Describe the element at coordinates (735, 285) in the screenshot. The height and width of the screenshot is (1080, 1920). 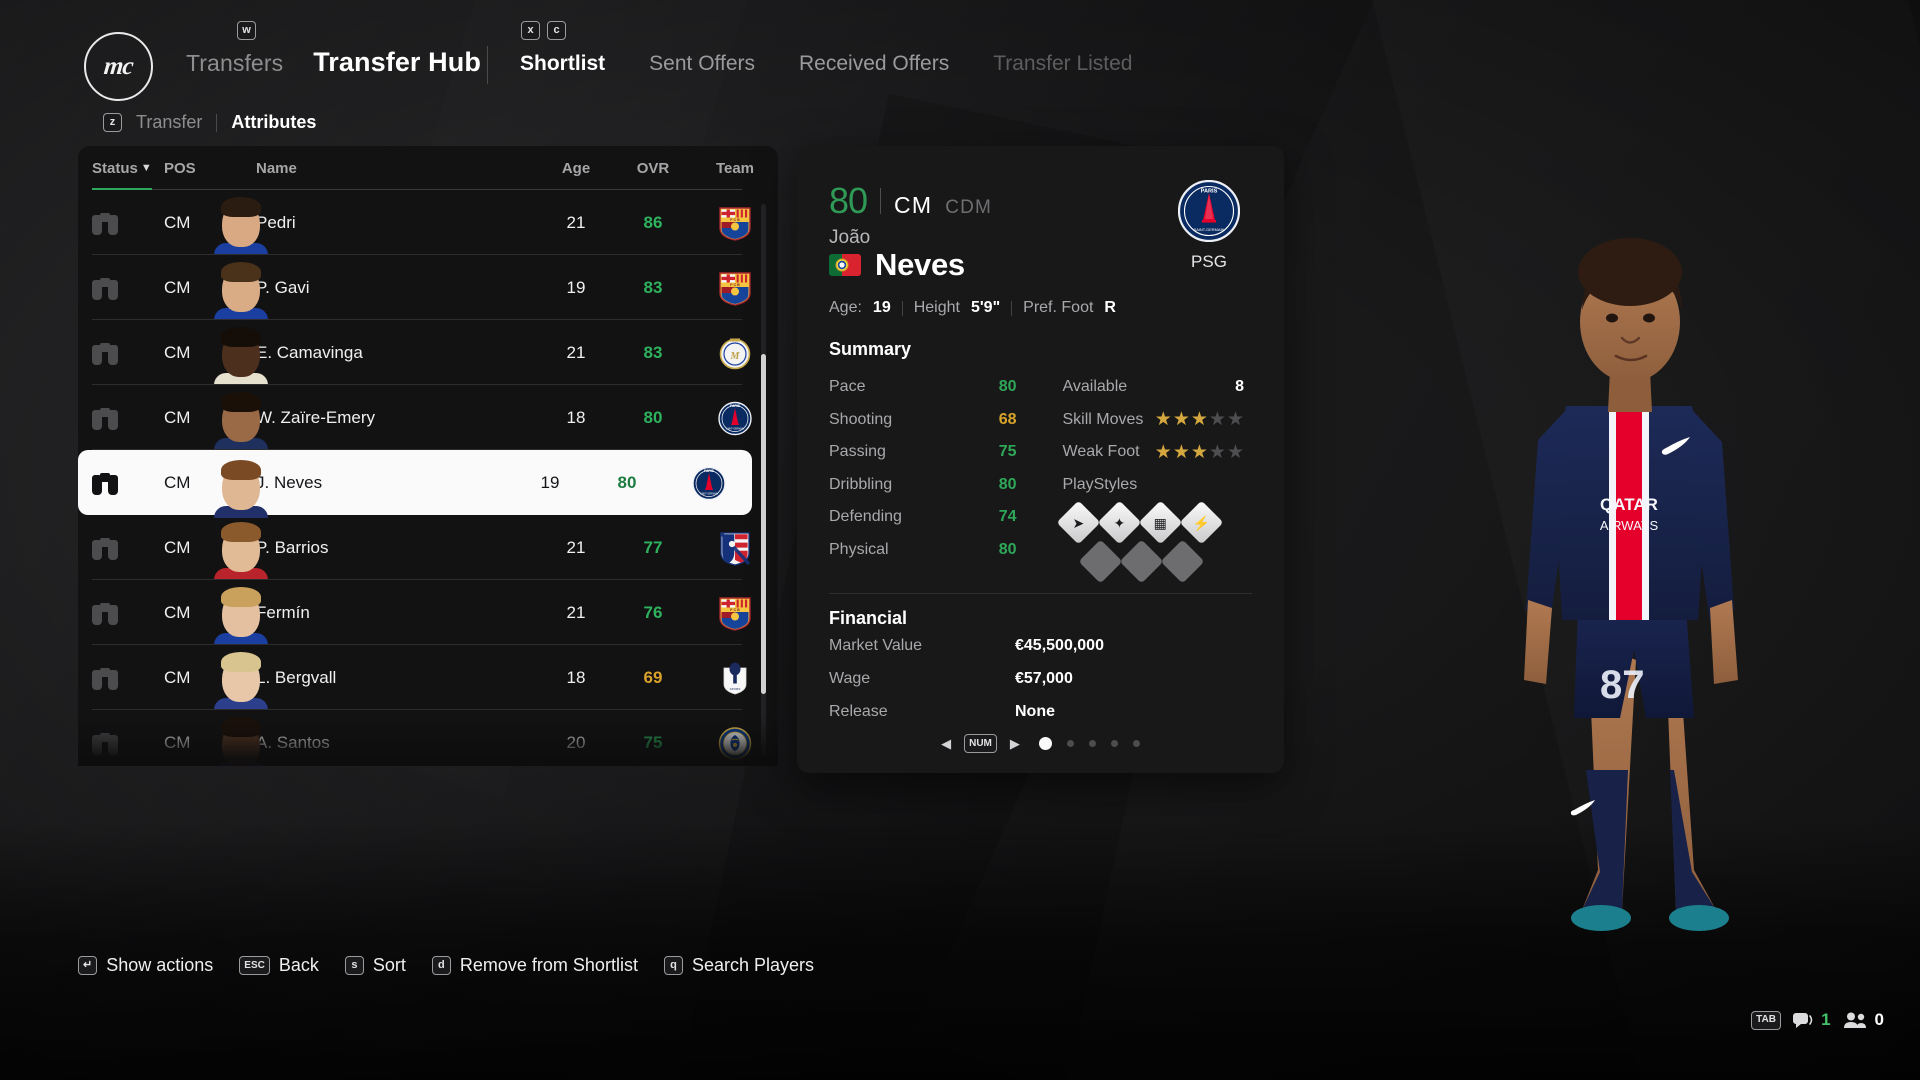
I see `svg-text: F C B` at that location.